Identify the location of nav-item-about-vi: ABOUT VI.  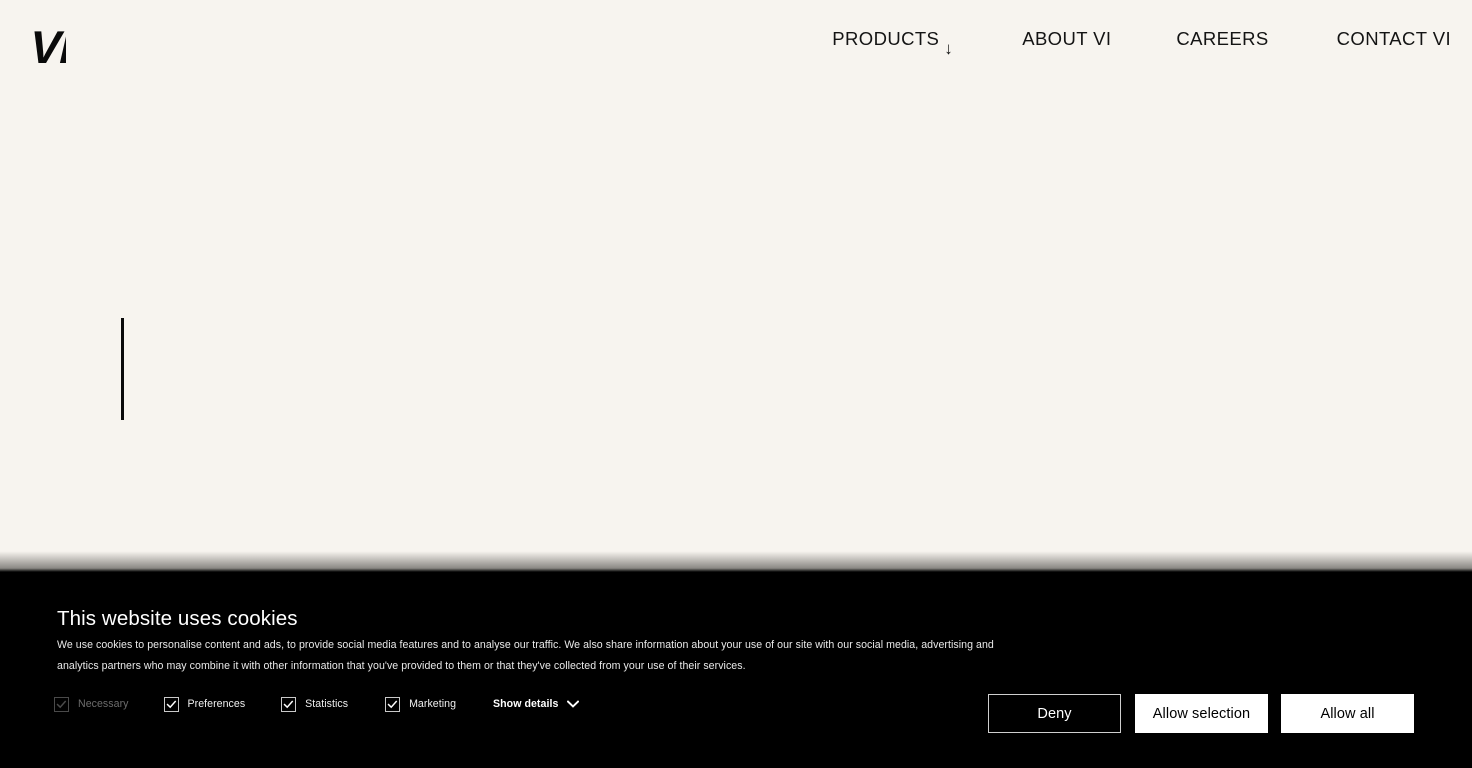
(1066, 39).